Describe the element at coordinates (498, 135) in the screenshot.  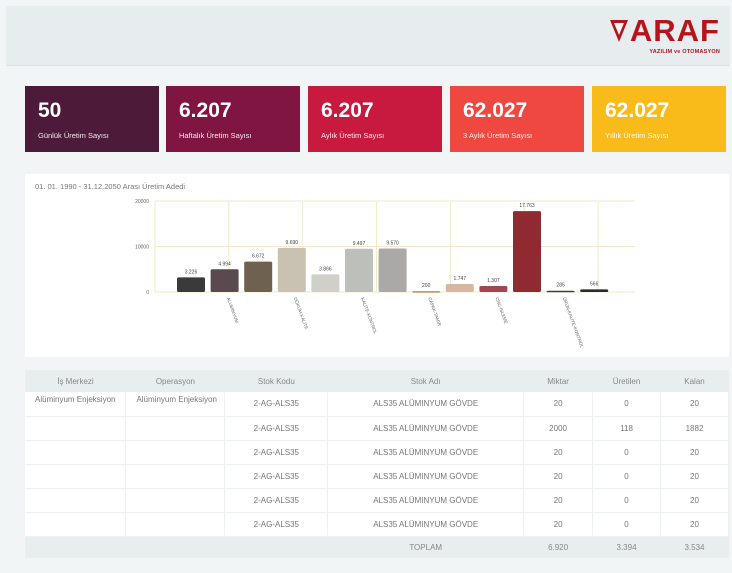
I see `stat-label: 3 Aylık Üretim Sayısı` at that location.